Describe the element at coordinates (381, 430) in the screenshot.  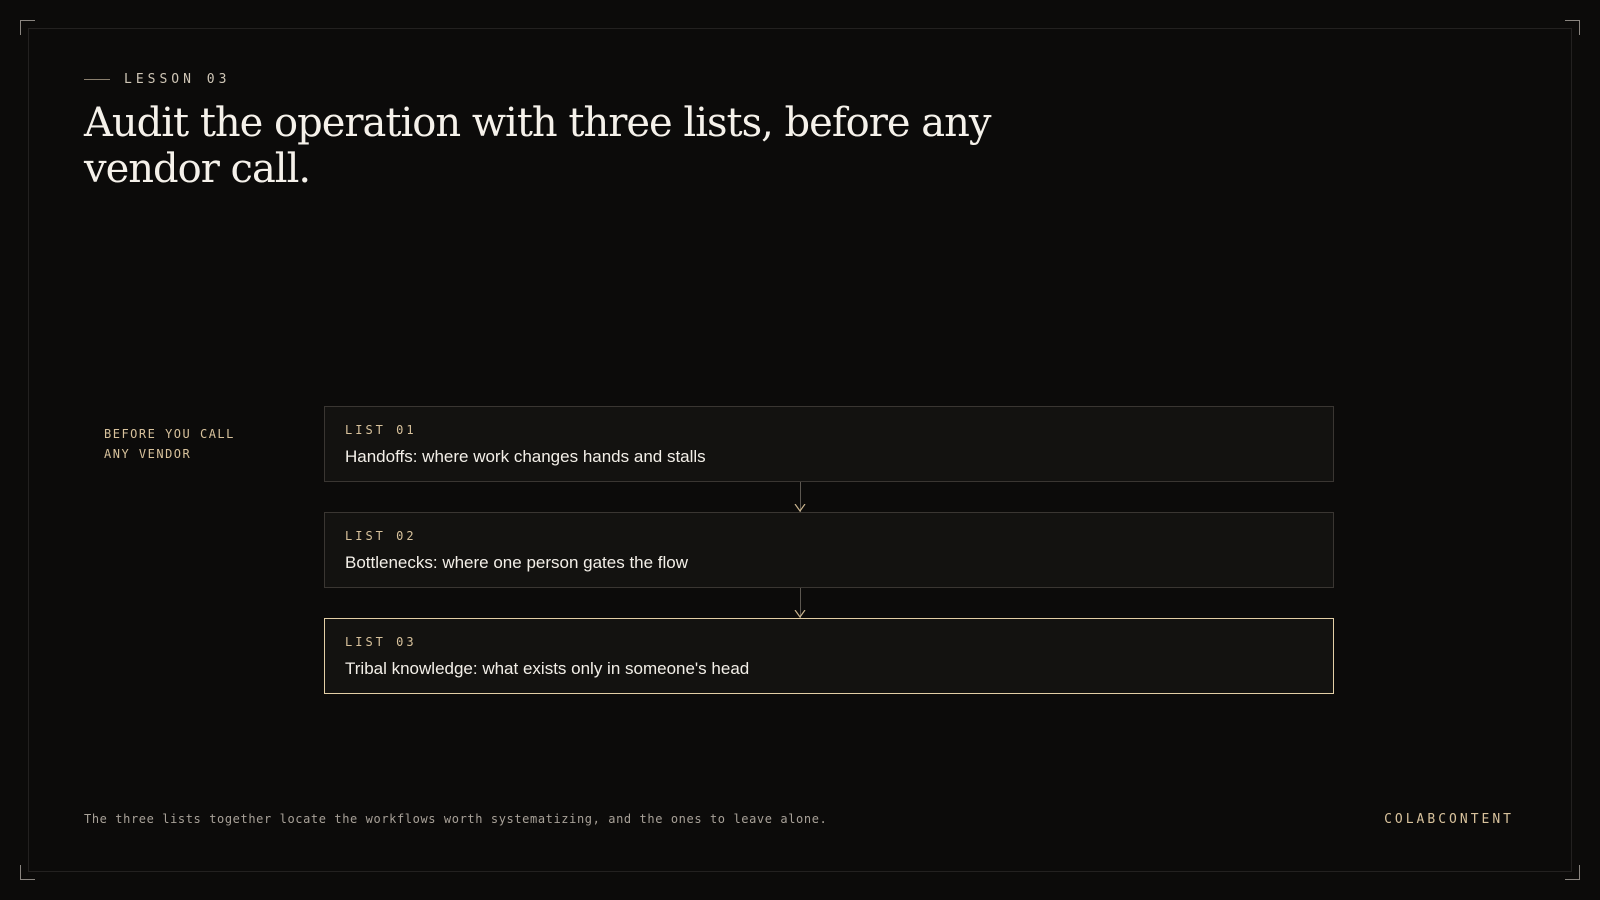
I see `list-card-tag: LIST 01` at that location.